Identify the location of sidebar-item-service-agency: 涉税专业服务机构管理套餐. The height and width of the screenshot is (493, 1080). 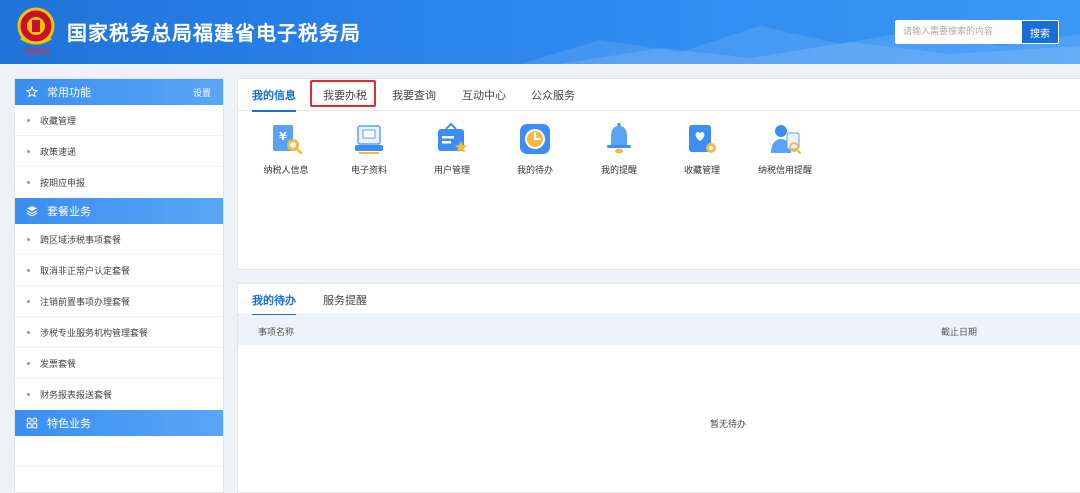
(119, 332).